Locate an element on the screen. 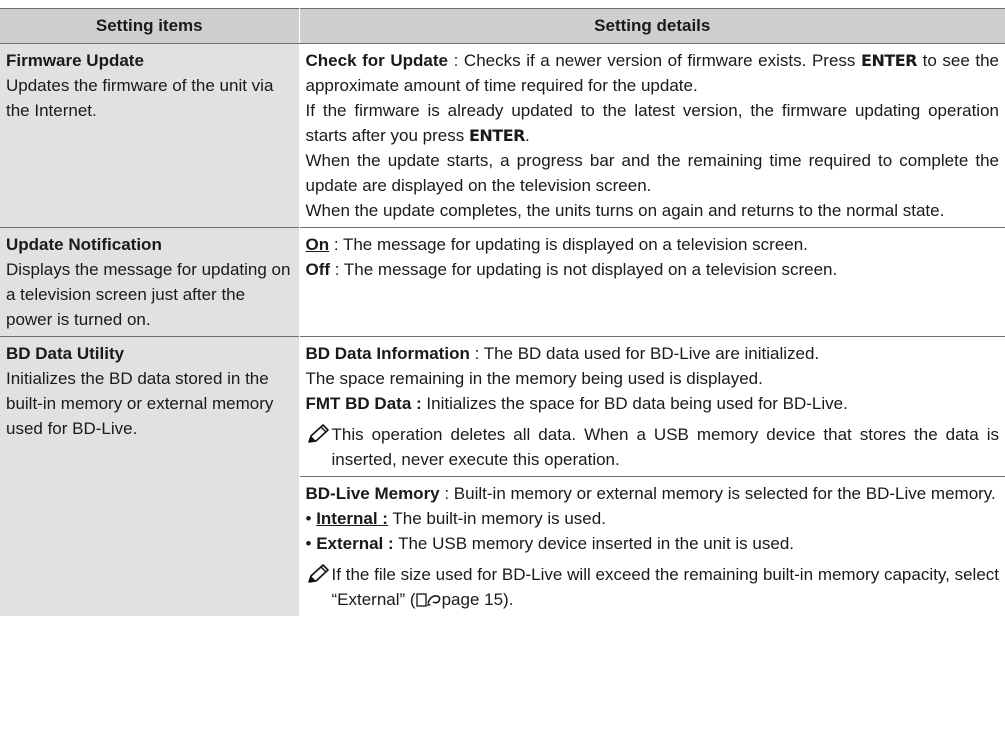 The width and height of the screenshot is (1005, 730). header-setting-details: Setting details is located at coordinates (652, 26).